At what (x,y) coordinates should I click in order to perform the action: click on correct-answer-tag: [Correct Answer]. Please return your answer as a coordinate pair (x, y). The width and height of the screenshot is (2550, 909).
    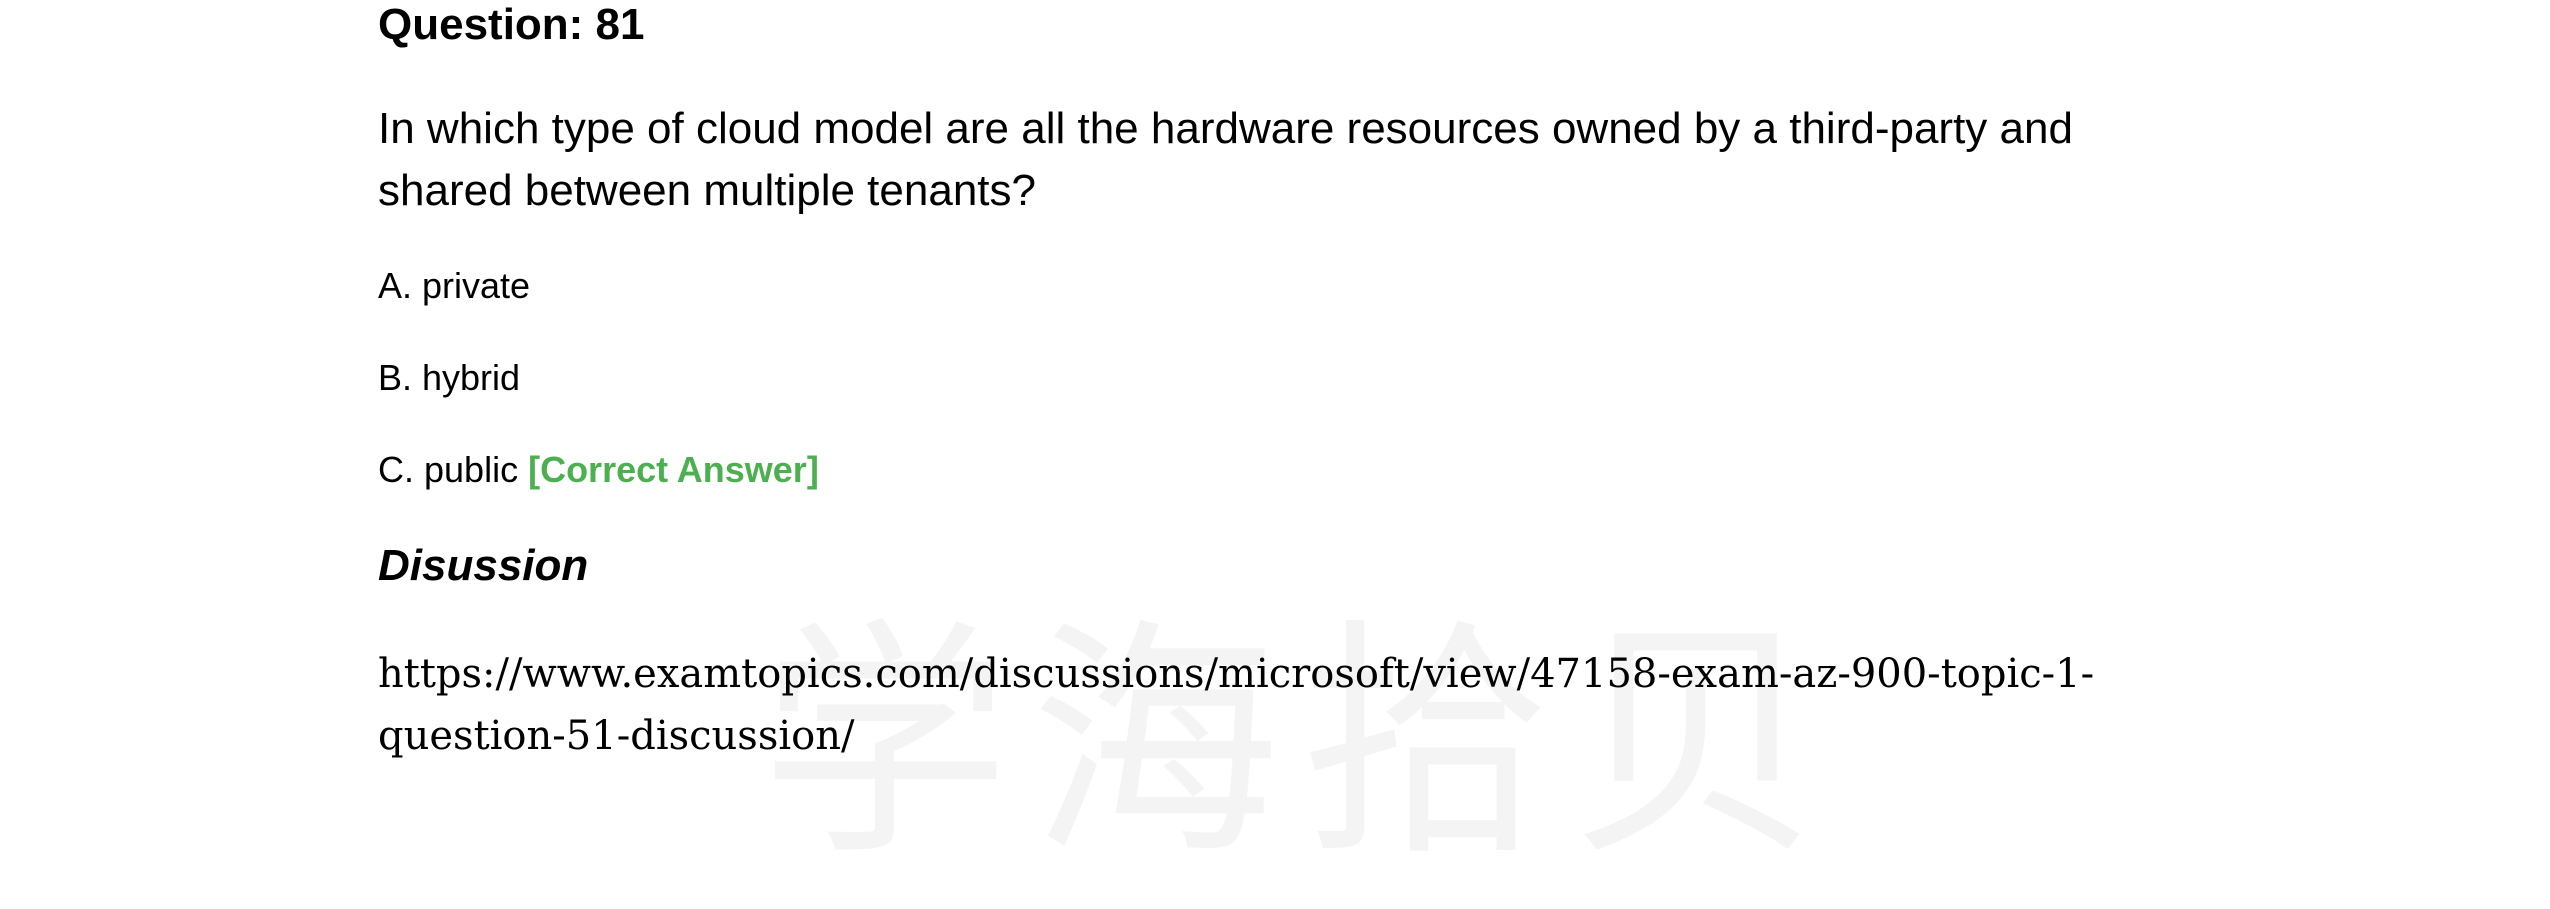
    Looking at the image, I should click on (673, 469).